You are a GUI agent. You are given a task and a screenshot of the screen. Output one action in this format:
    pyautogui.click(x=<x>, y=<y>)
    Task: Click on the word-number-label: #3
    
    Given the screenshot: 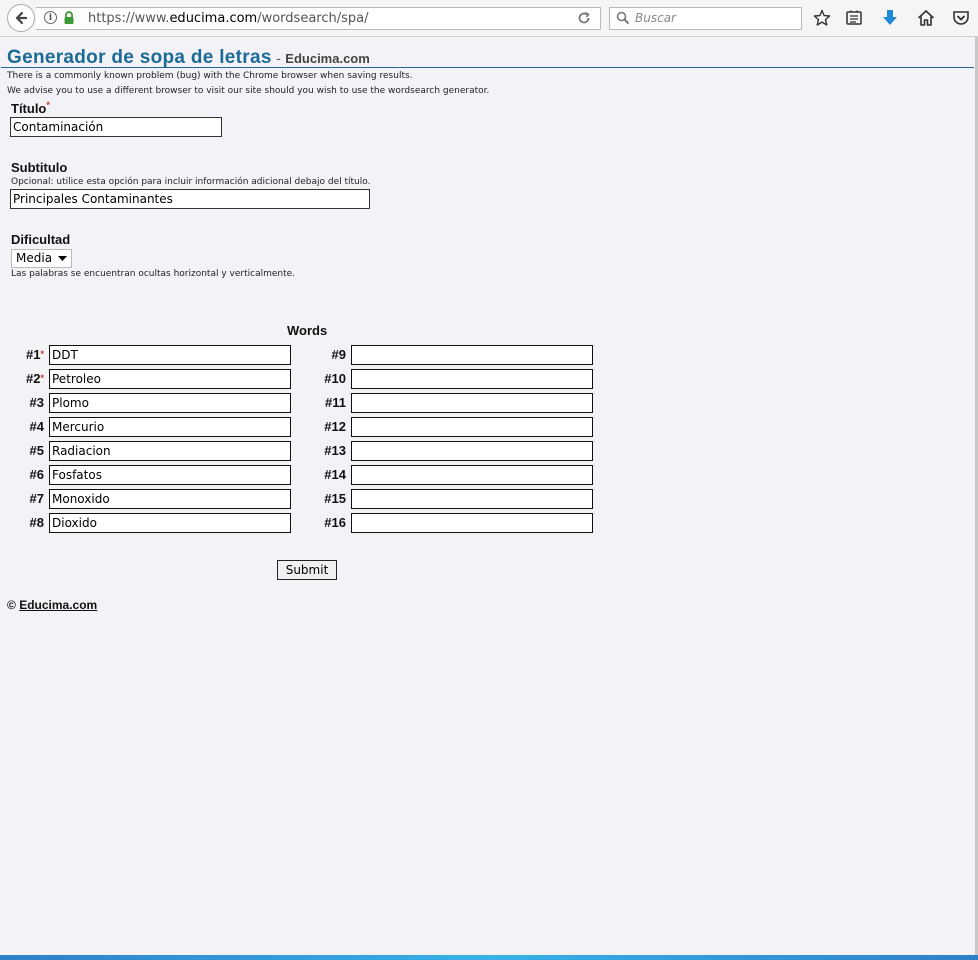 What is the action you would take?
    pyautogui.click(x=36, y=402)
    